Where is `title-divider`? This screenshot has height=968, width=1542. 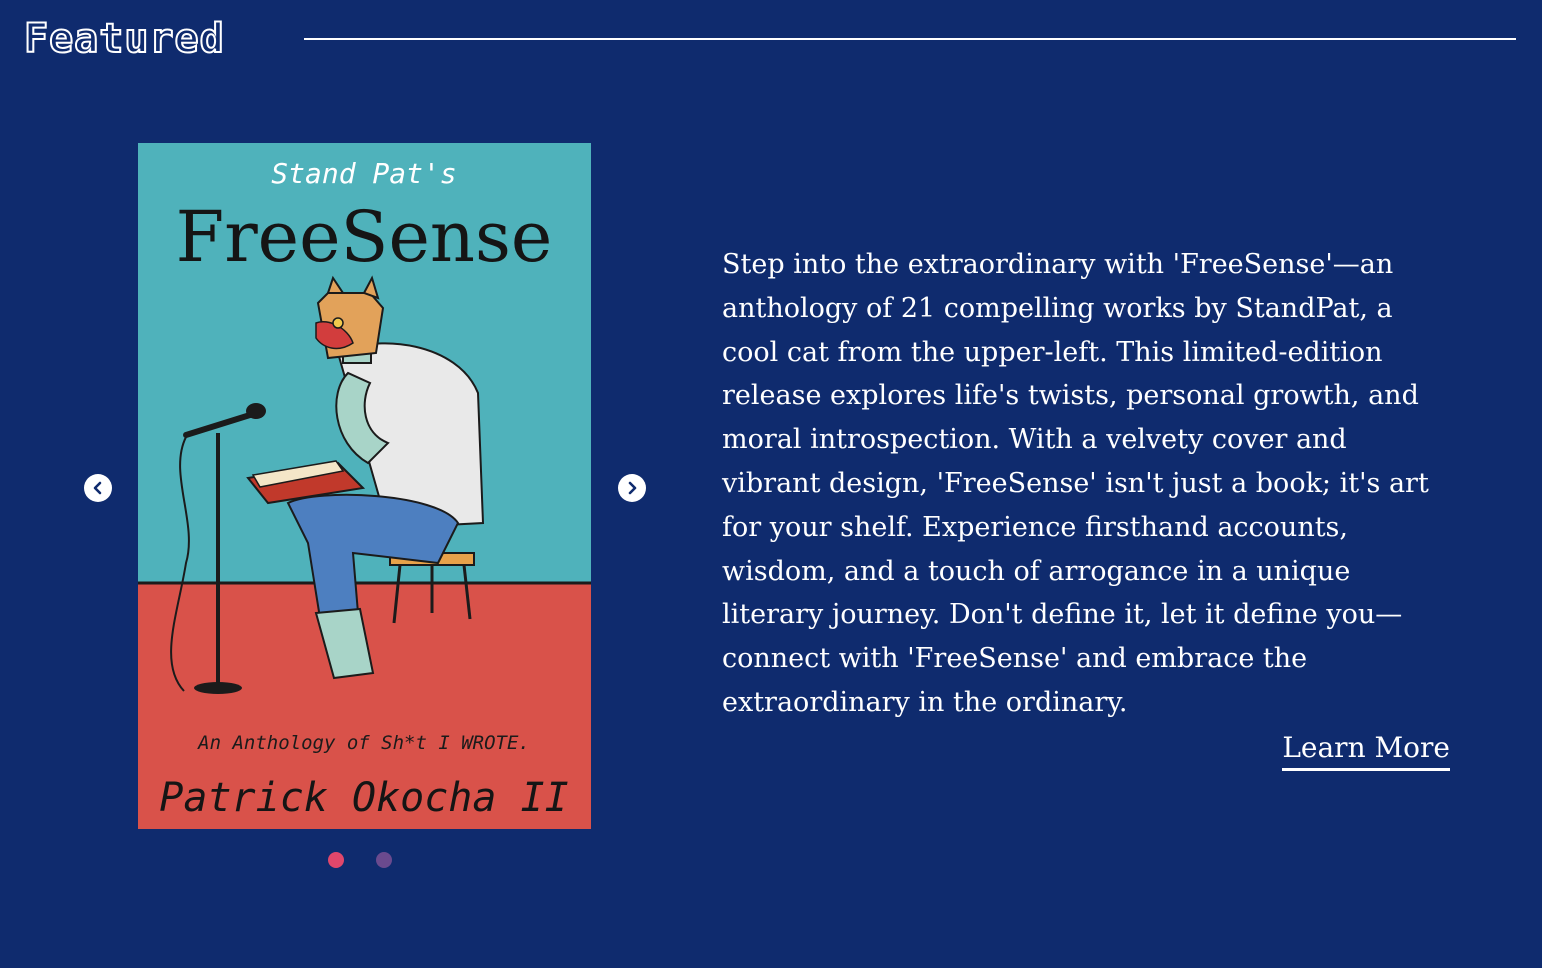 title-divider is located at coordinates (910, 39).